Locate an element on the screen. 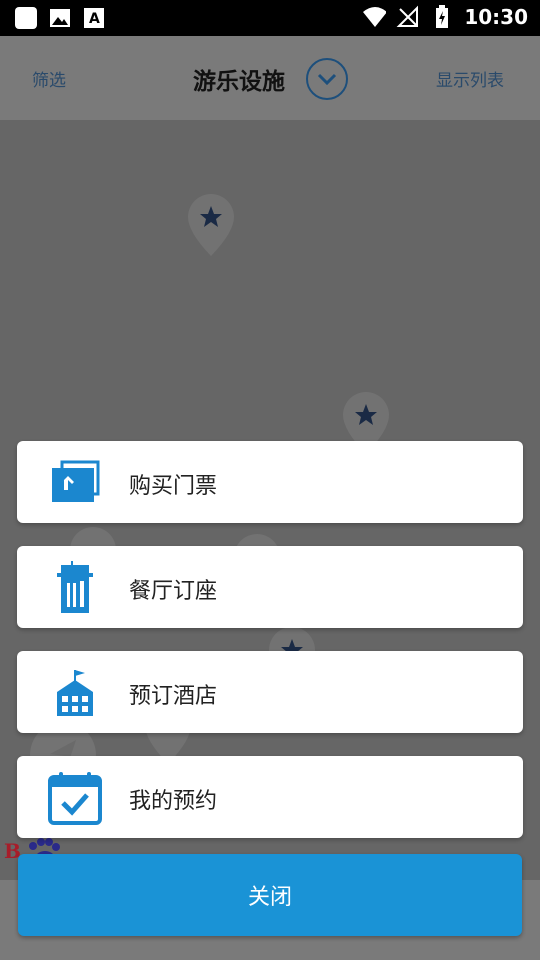 This screenshot has width=540, height=960. page-title: 游乐设施 is located at coordinates (239, 82).